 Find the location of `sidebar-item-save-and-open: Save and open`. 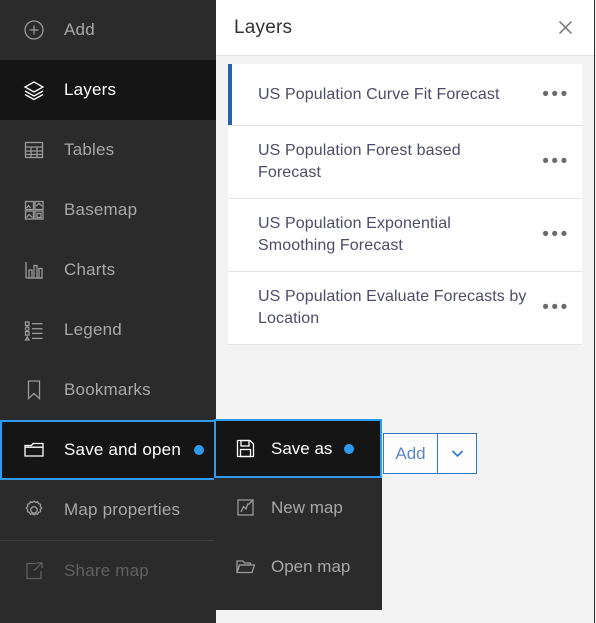

sidebar-item-save-and-open: Save and open is located at coordinates (108, 450).